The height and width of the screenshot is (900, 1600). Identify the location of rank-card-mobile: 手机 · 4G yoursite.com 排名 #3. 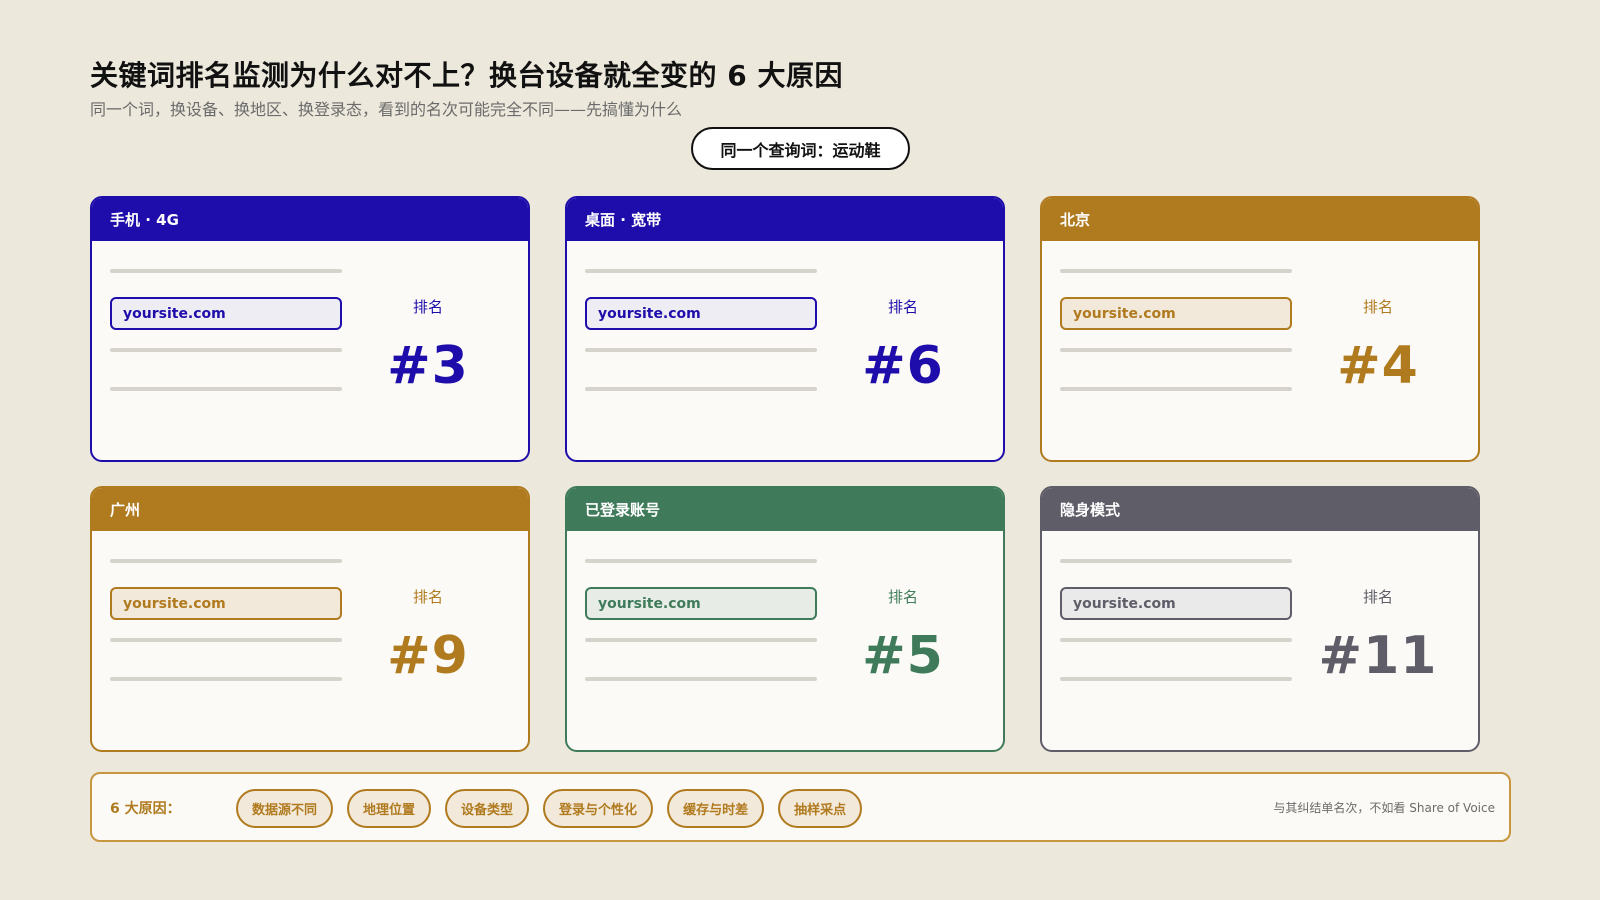
(310, 329).